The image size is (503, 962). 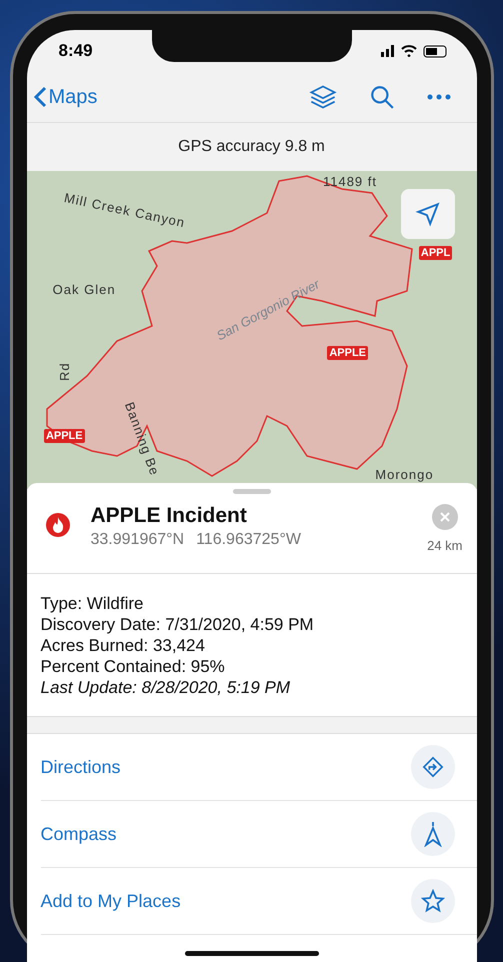 I want to click on detail-line: Last Update: 8/28/2020, 5:19 PM, so click(x=166, y=688).